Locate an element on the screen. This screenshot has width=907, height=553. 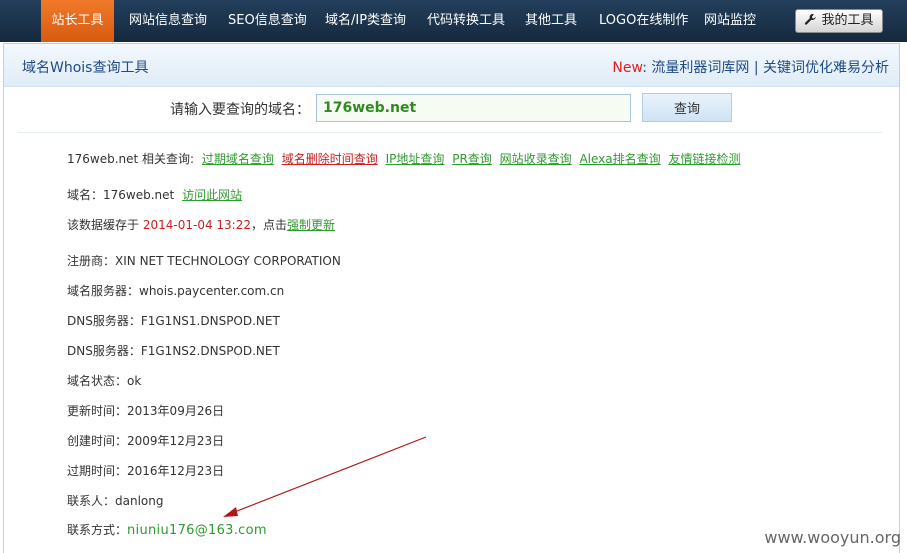
related-link-pr: PR查询 is located at coordinates (472, 159).